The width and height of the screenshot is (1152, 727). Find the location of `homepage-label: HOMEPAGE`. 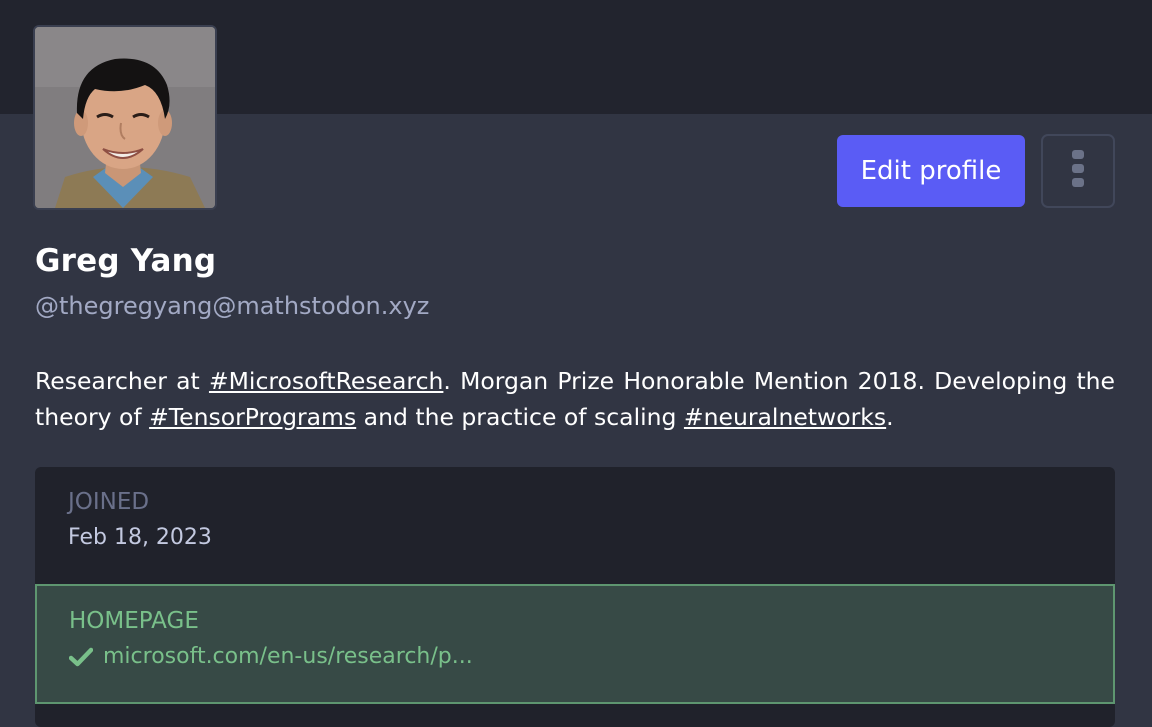

homepage-label: HOMEPAGE is located at coordinates (134, 621).